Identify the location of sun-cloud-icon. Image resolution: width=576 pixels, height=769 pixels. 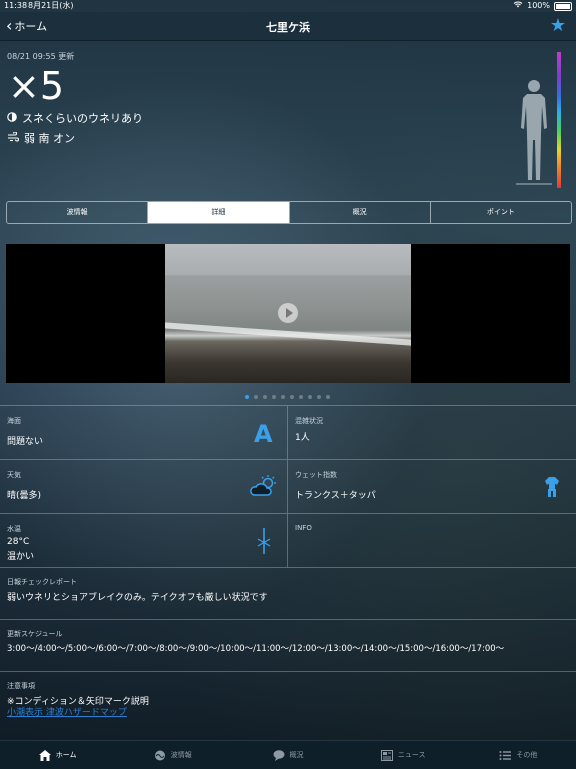
(264, 488).